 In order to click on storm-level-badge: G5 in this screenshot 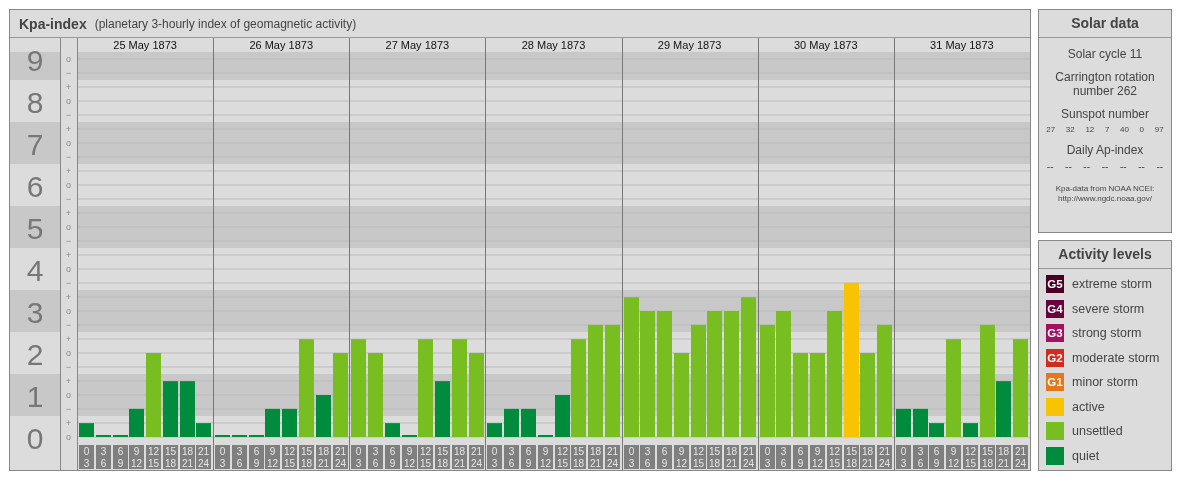, I will do `click(1055, 284)`.